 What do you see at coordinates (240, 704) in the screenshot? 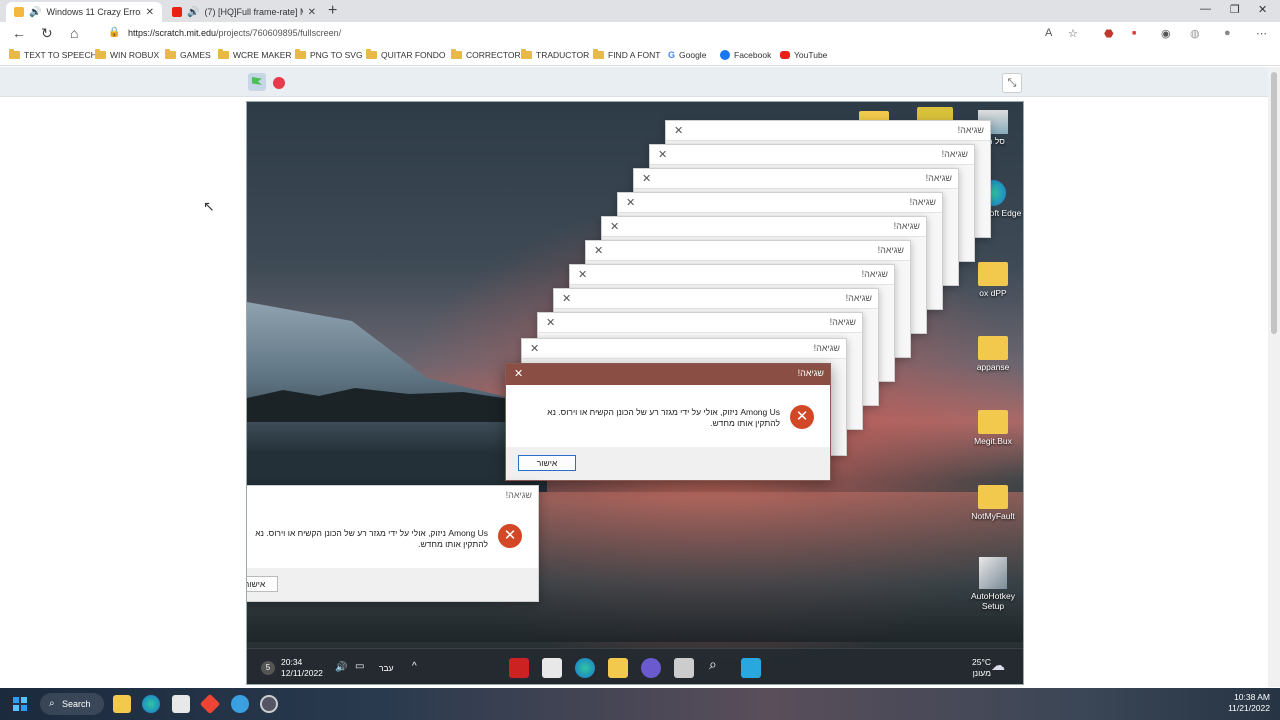
I see `app-icon-blue` at bounding box center [240, 704].